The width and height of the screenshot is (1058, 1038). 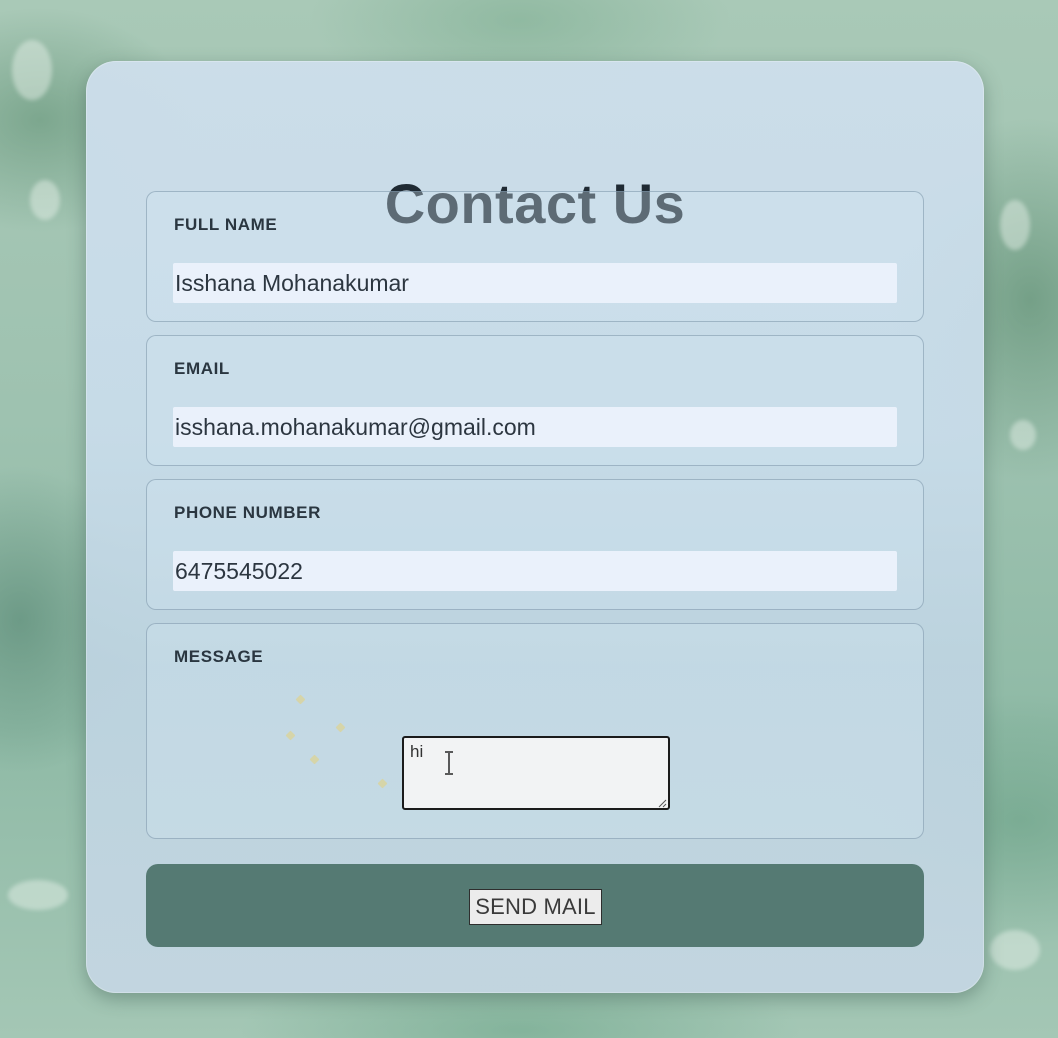 What do you see at coordinates (535, 256) in the screenshot?
I see `full-name-group: FULL NAME` at bounding box center [535, 256].